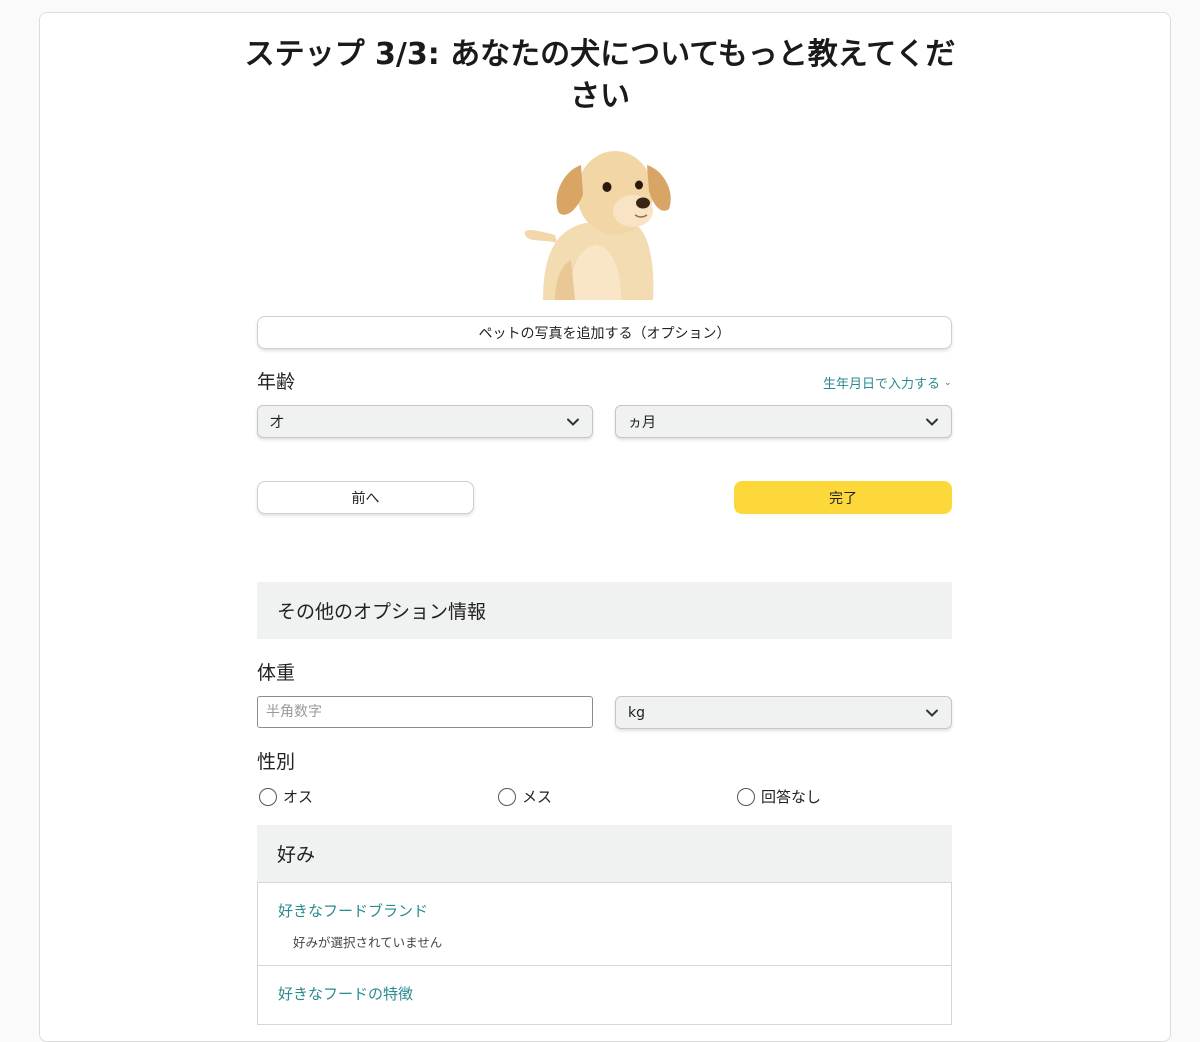 This screenshot has height=1042, width=1200. What do you see at coordinates (604, 924) in the screenshot?
I see `preference-item: 好きなフードブランド 好みが選択されていません` at bounding box center [604, 924].